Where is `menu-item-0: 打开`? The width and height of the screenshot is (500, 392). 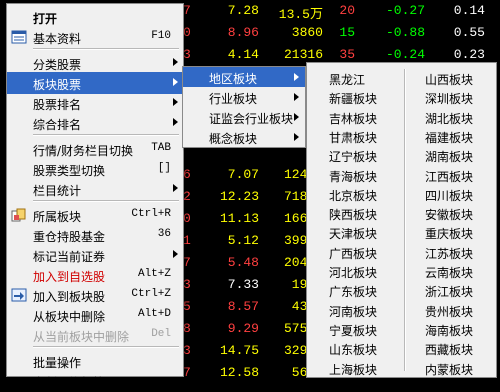
menu-item-0: 打开 is located at coordinates (95, 17).